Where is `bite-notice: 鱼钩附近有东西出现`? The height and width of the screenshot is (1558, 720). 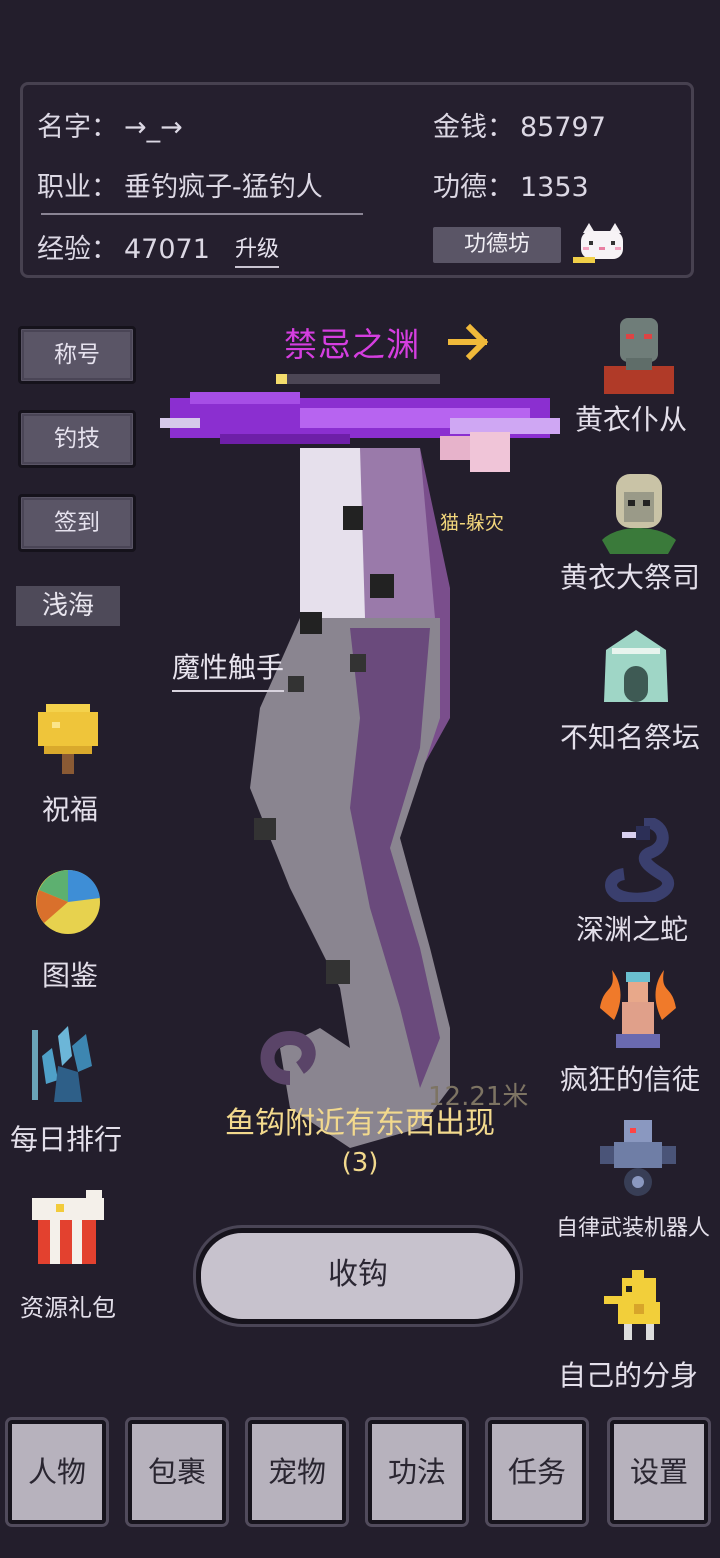
bite-notice: 鱼钩附近有东西出现 is located at coordinates (360, 1123).